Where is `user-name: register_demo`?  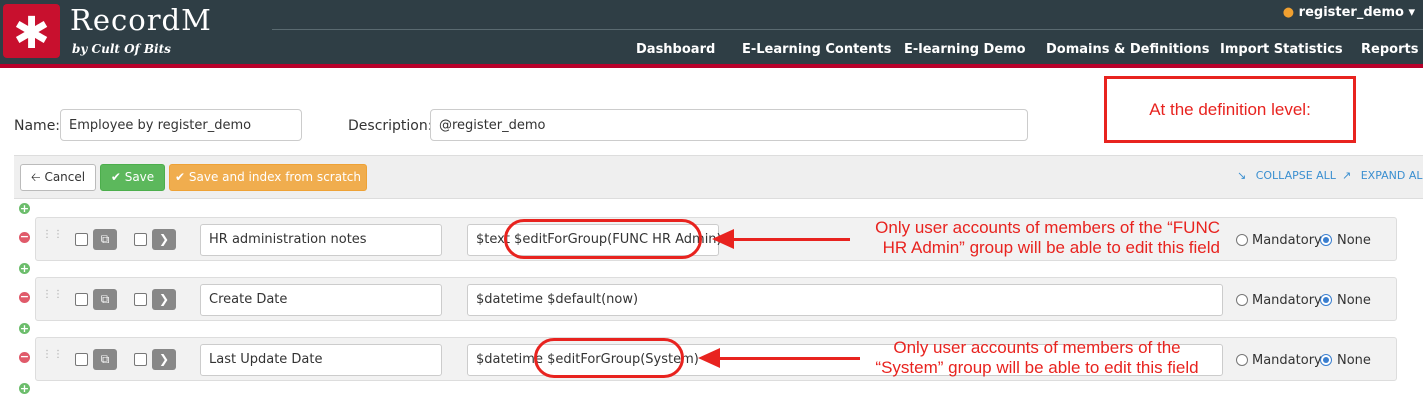
user-name: register_demo is located at coordinates (1351, 12).